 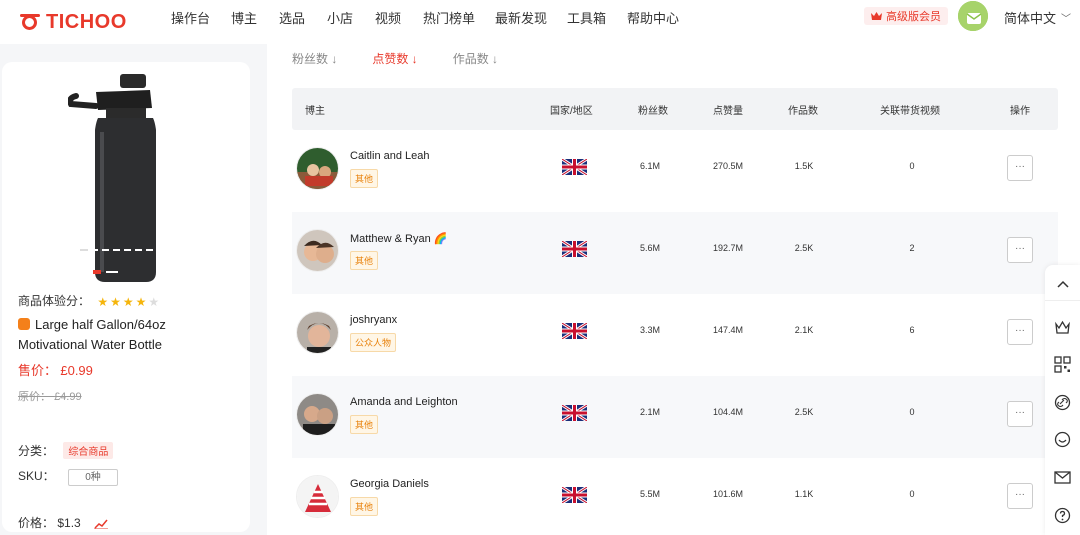 I want to click on chevron-down-icon: ﹀, so click(x=1066, y=19).